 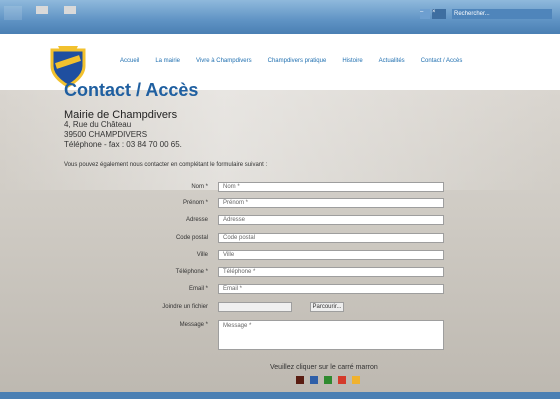 I want to click on field-label: Téléphone *, so click(x=191, y=272).